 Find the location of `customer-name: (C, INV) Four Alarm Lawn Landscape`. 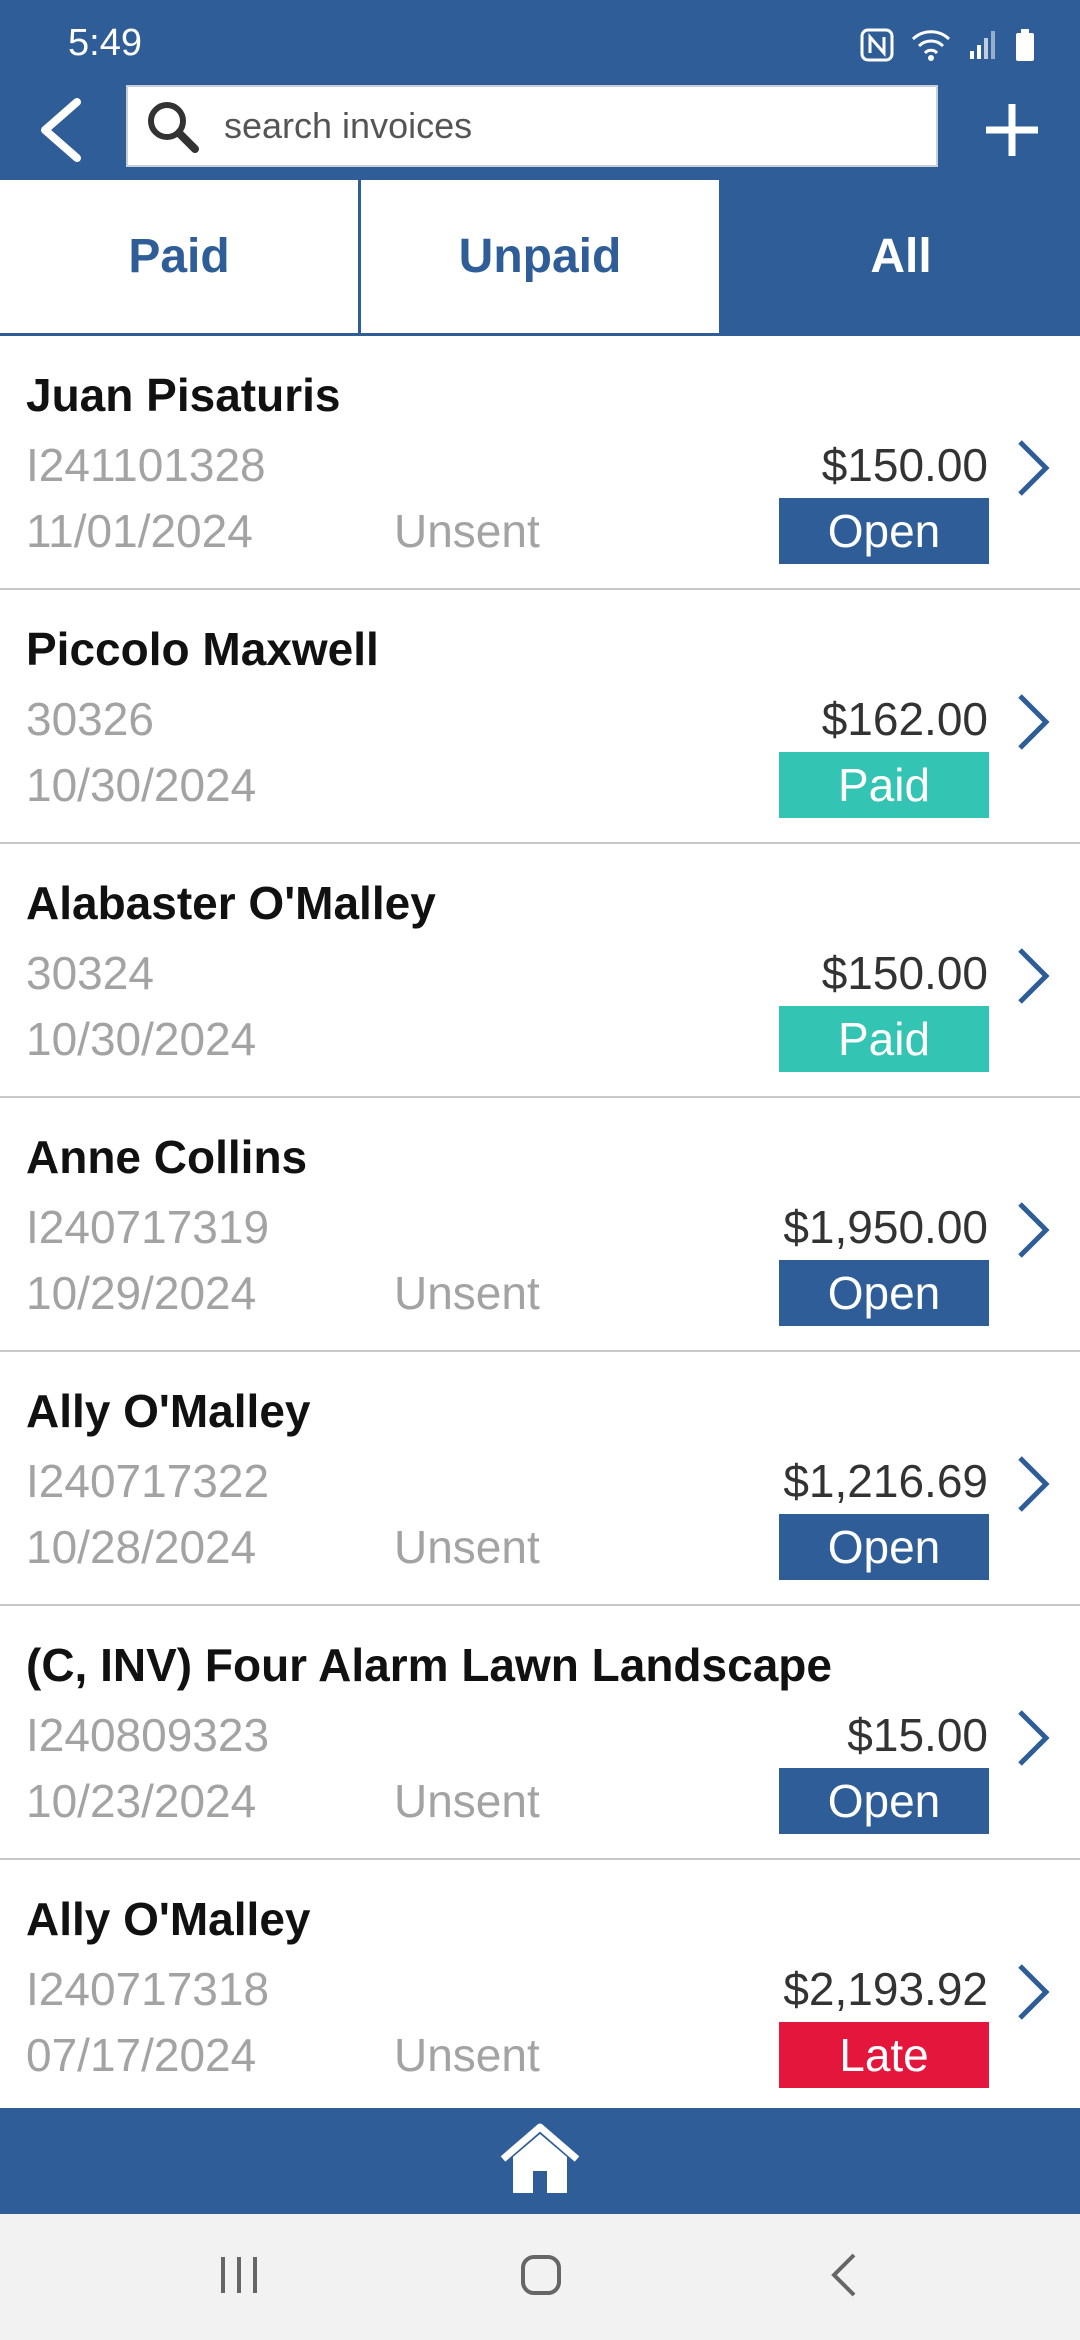

customer-name: (C, INV) Four Alarm Lawn Landscape is located at coordinates (429, 1665).